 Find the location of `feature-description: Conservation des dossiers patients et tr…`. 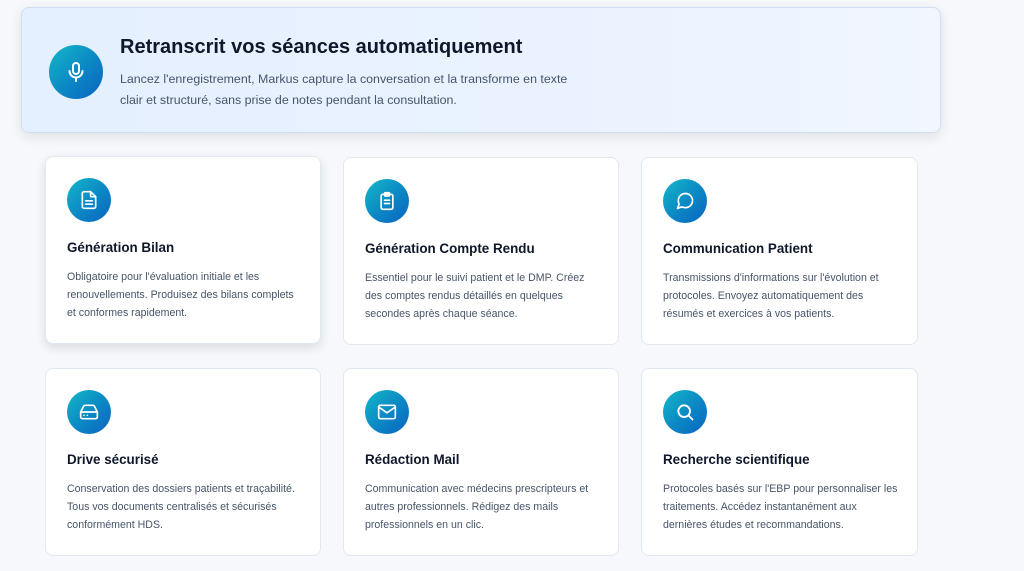

feature-description: Conservation des dossiers patients et tr… is located at coordinates (181, 507).